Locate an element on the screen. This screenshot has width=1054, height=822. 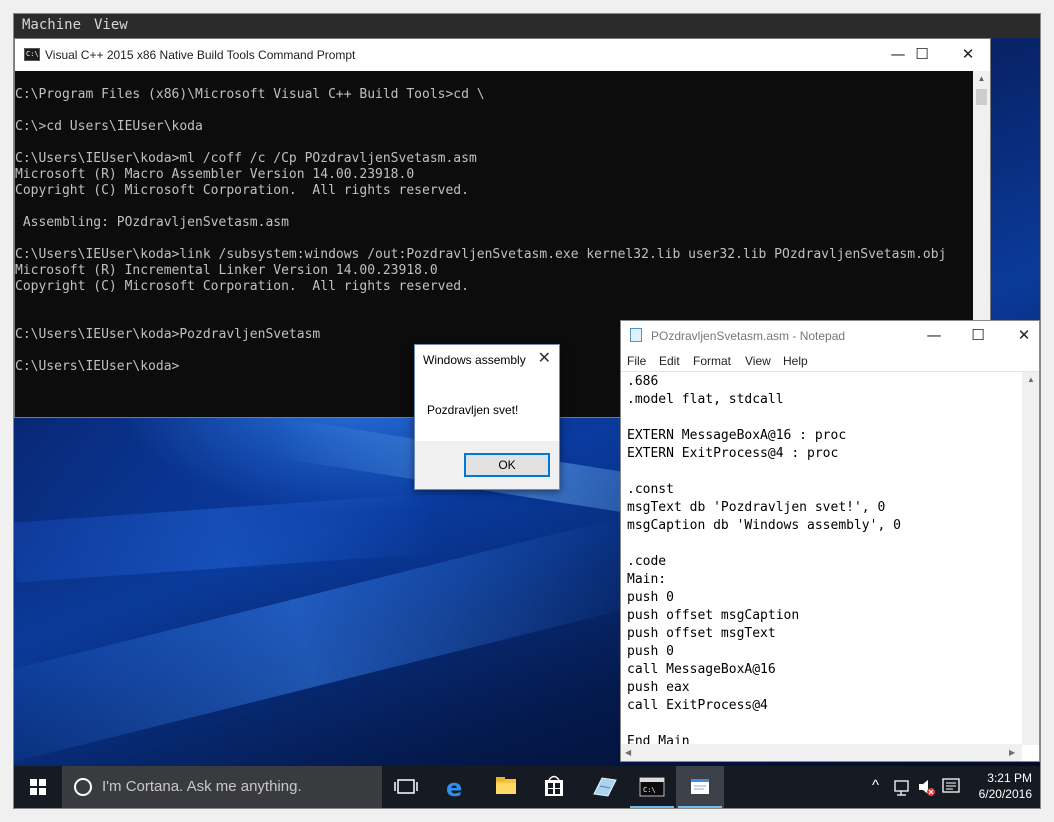
svg-text: C:\ is located at coordinates (649, 790).